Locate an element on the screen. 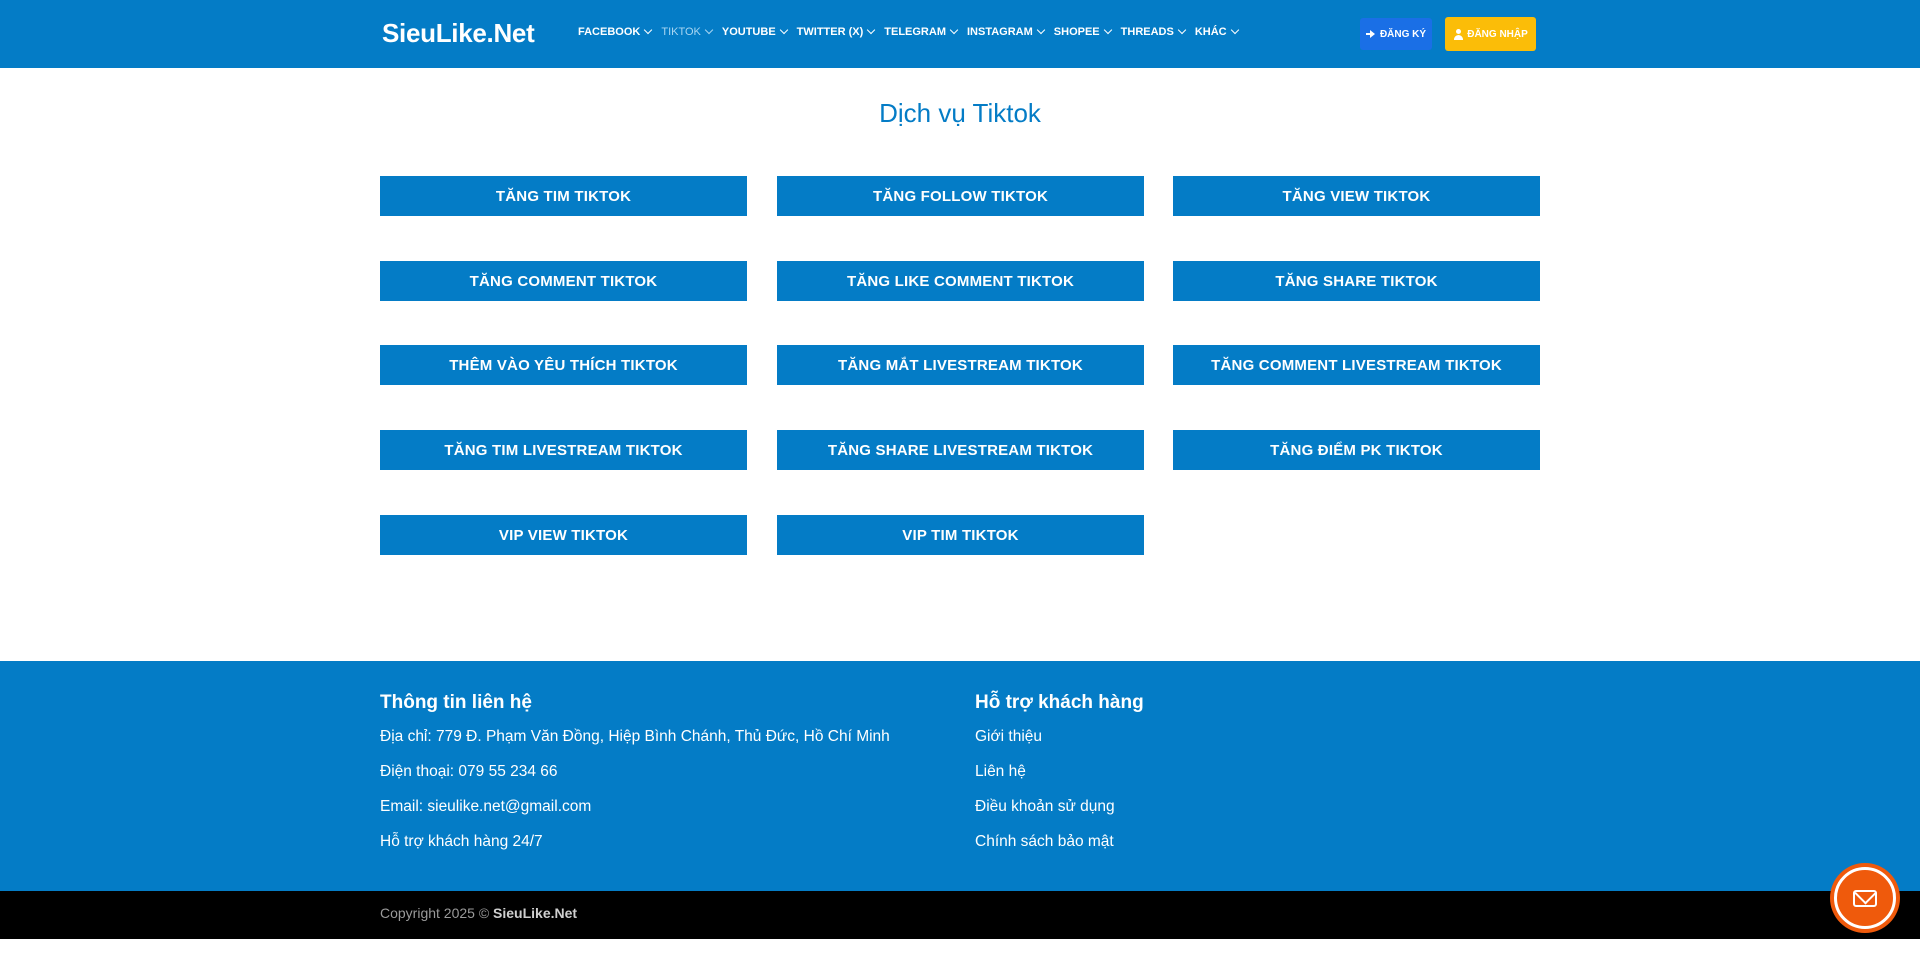 The height and width of the screenshot is (953, 1920). nav-item-tiktok: TIKTOK is located at coordinates (687, 31).